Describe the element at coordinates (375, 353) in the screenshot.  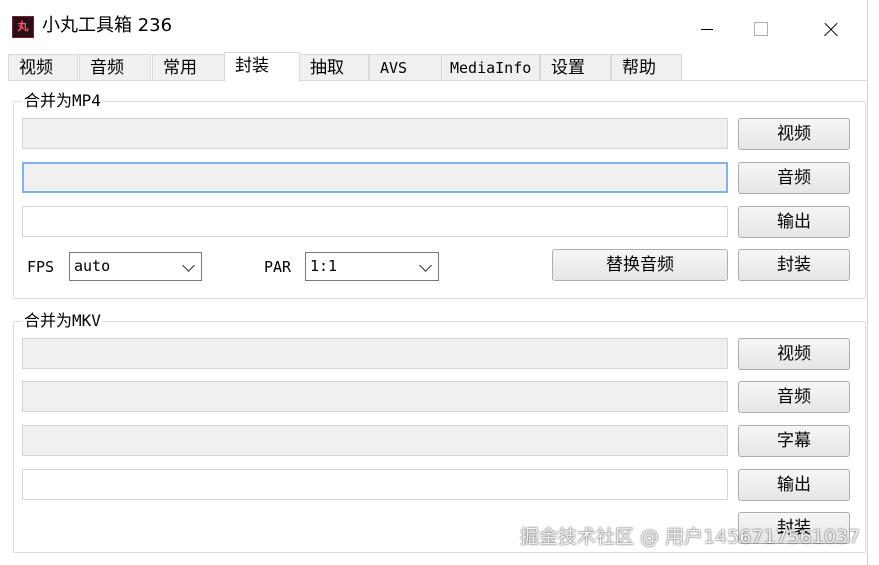
I see `mkv-video-input` at that location.